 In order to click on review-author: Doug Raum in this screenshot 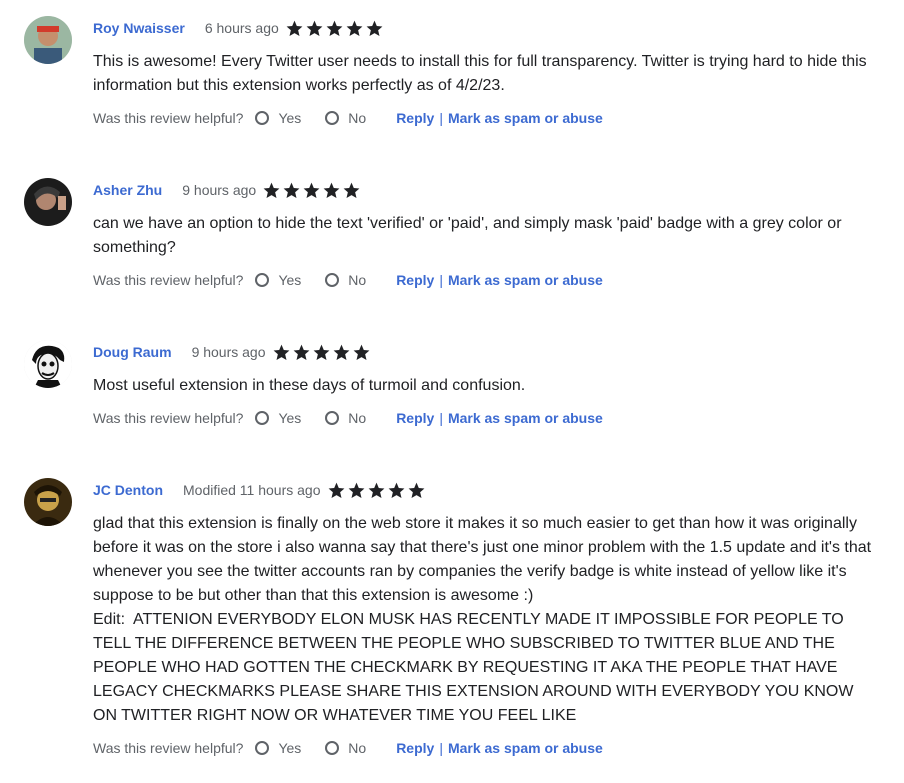, I will do `click(132, 352)`.